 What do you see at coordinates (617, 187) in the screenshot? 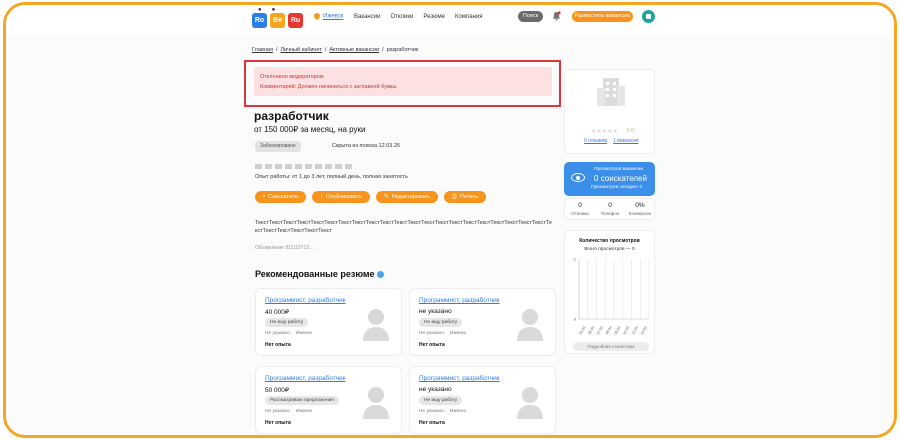
I see `views-today: Просмотров сегодня: 0` at bounding box center [617, 187].